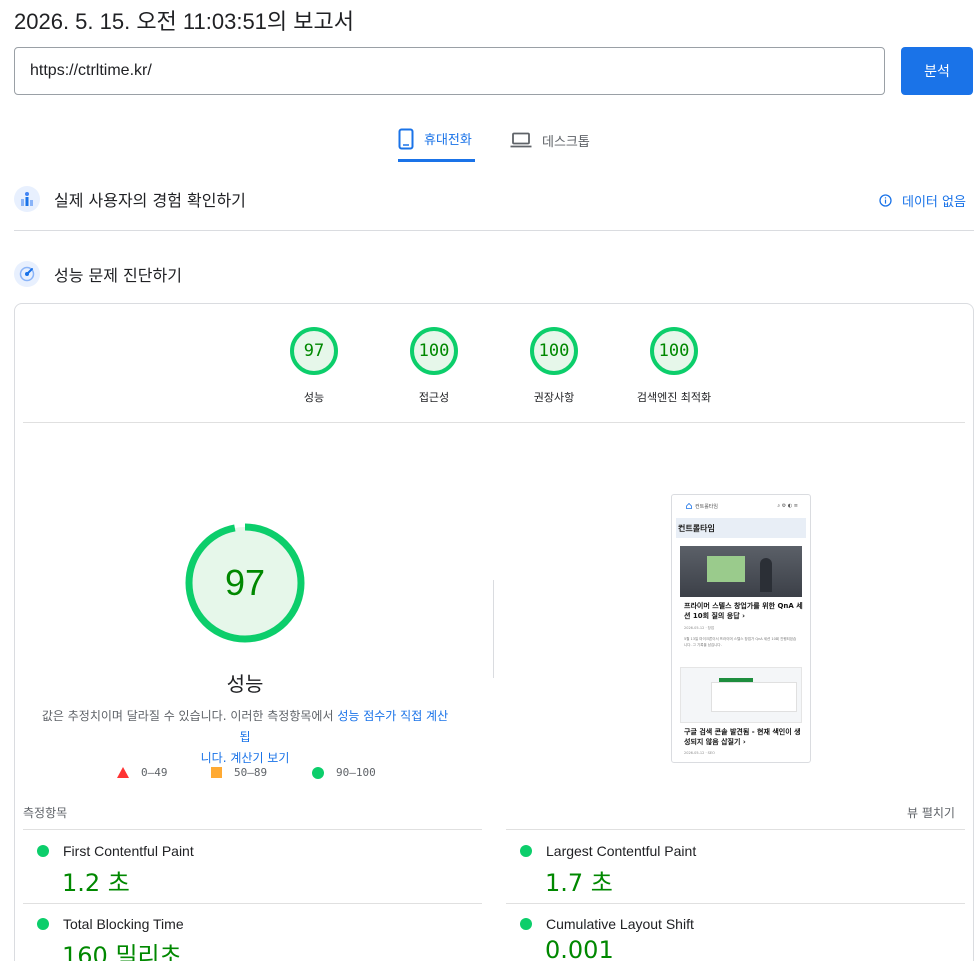 The image size is (980, 961). Describe the element at coordinates (128, 851) in the screenshot. I see `metric-name: First Contentful Paint` at that location.